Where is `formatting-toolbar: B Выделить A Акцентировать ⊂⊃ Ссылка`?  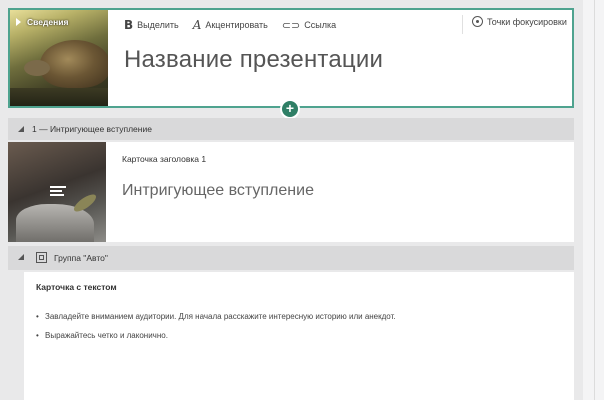
formatting-toolbar: B Выделить A Акцентировать ⊂⊃ Ссылка is located at coordinates (237, 25).